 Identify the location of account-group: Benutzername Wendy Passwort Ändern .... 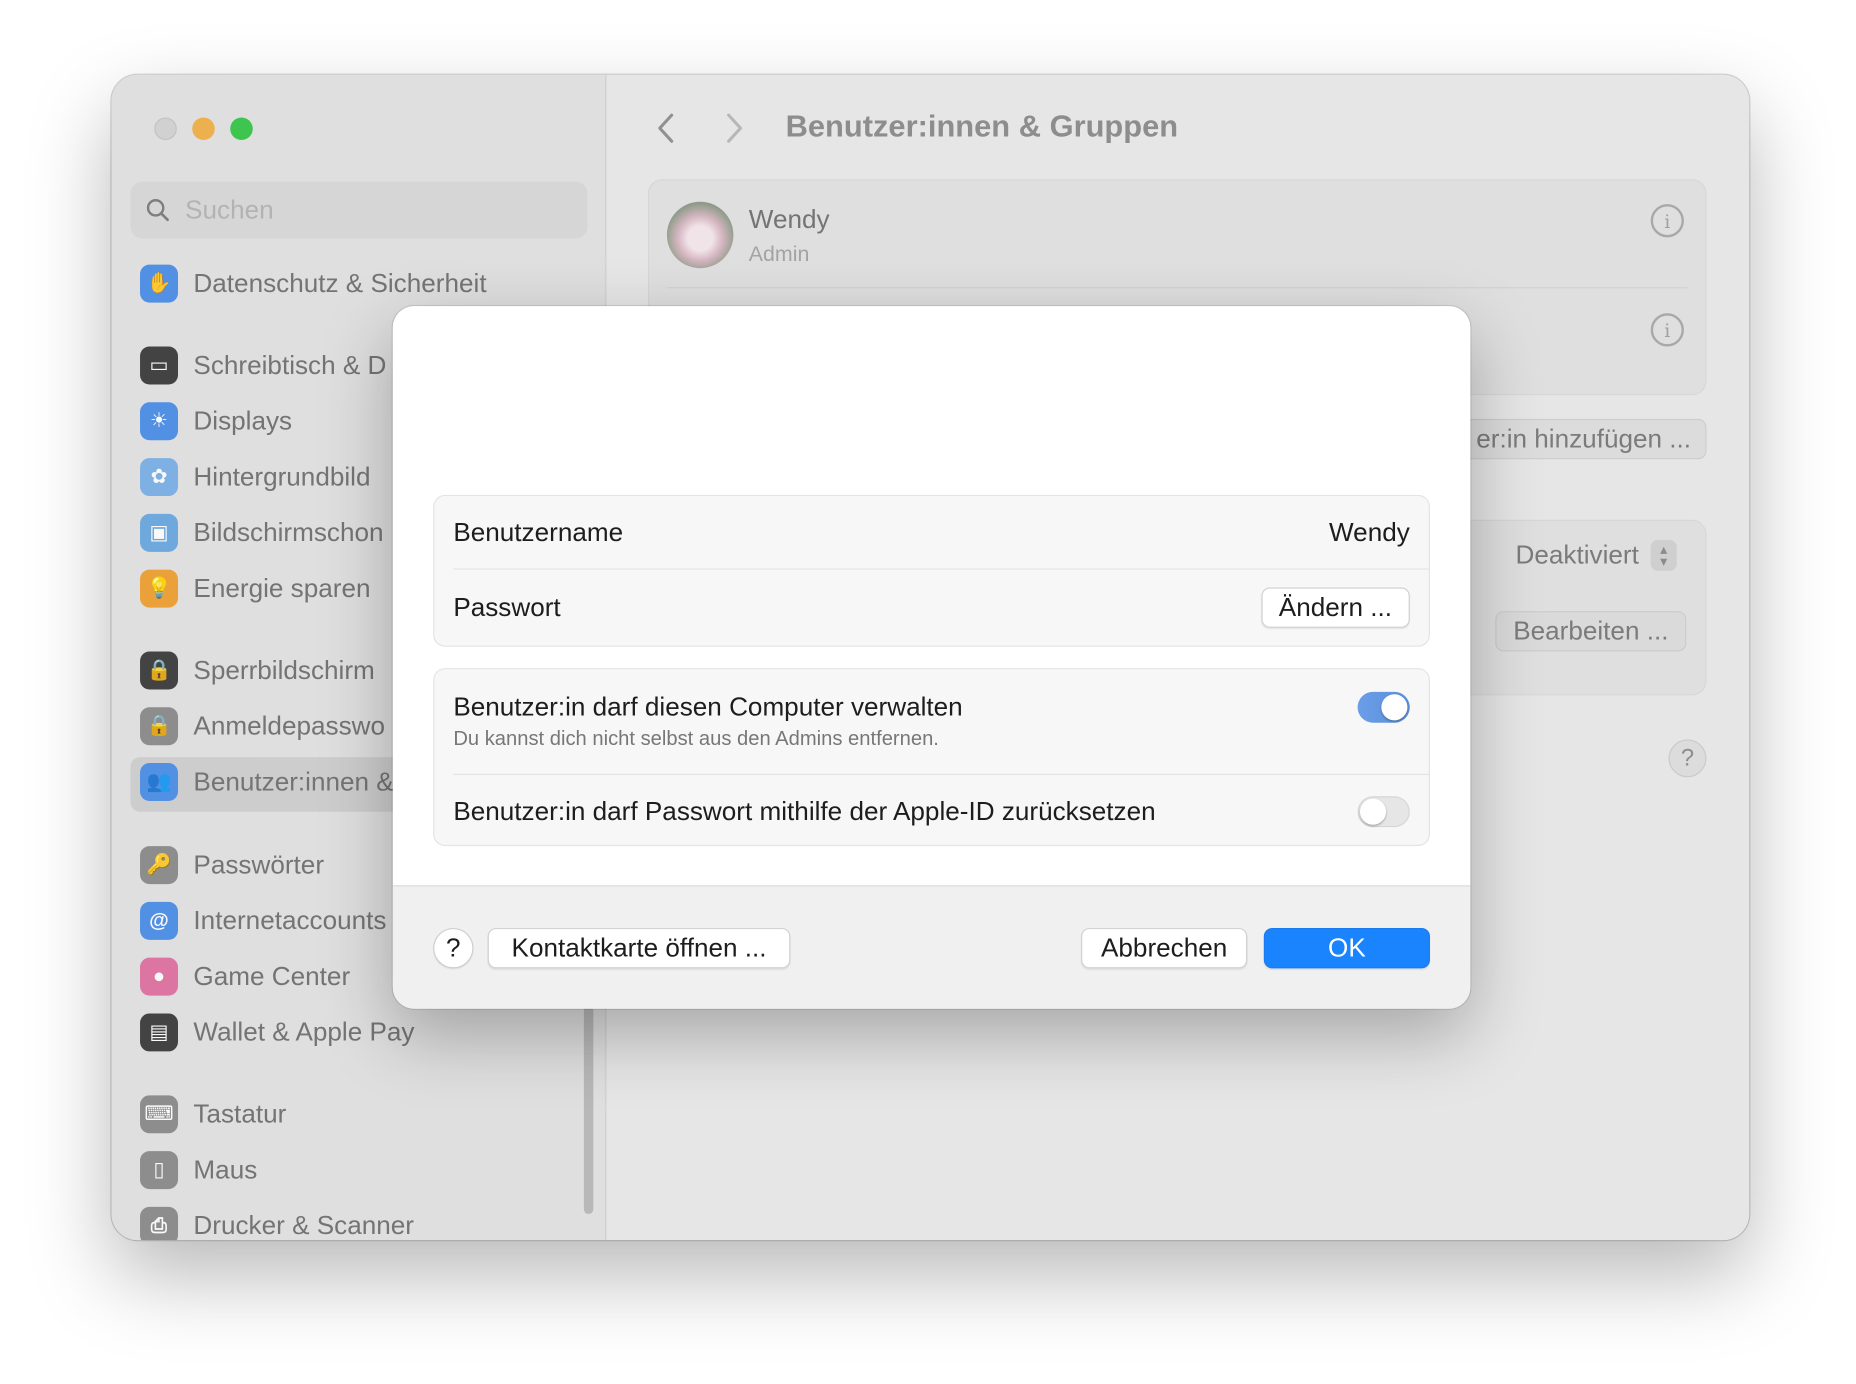
(931, 570).